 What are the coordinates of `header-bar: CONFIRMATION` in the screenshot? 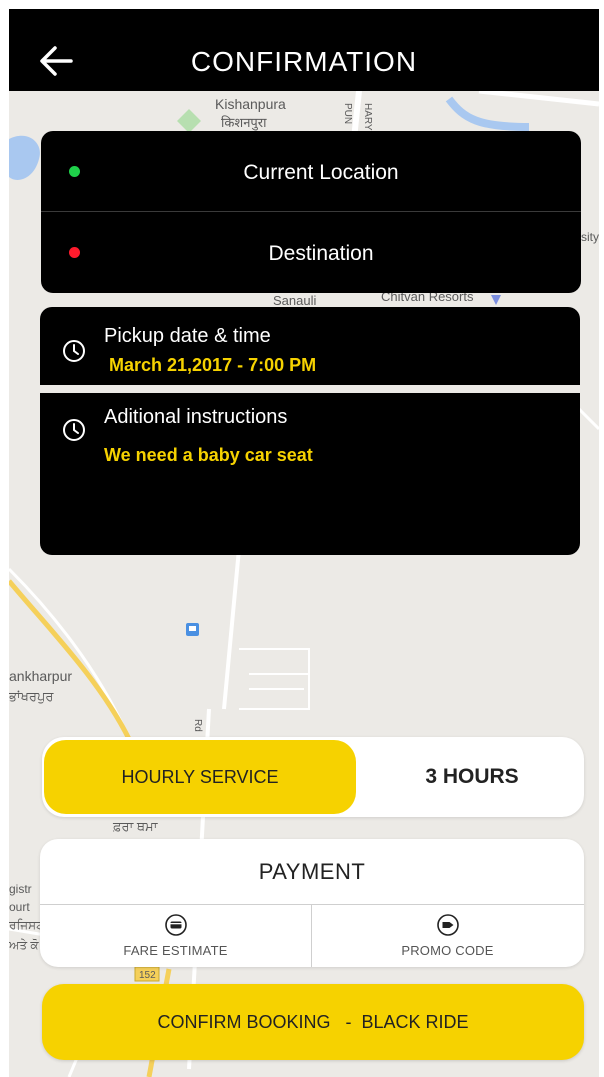 It's located at (304, 50).